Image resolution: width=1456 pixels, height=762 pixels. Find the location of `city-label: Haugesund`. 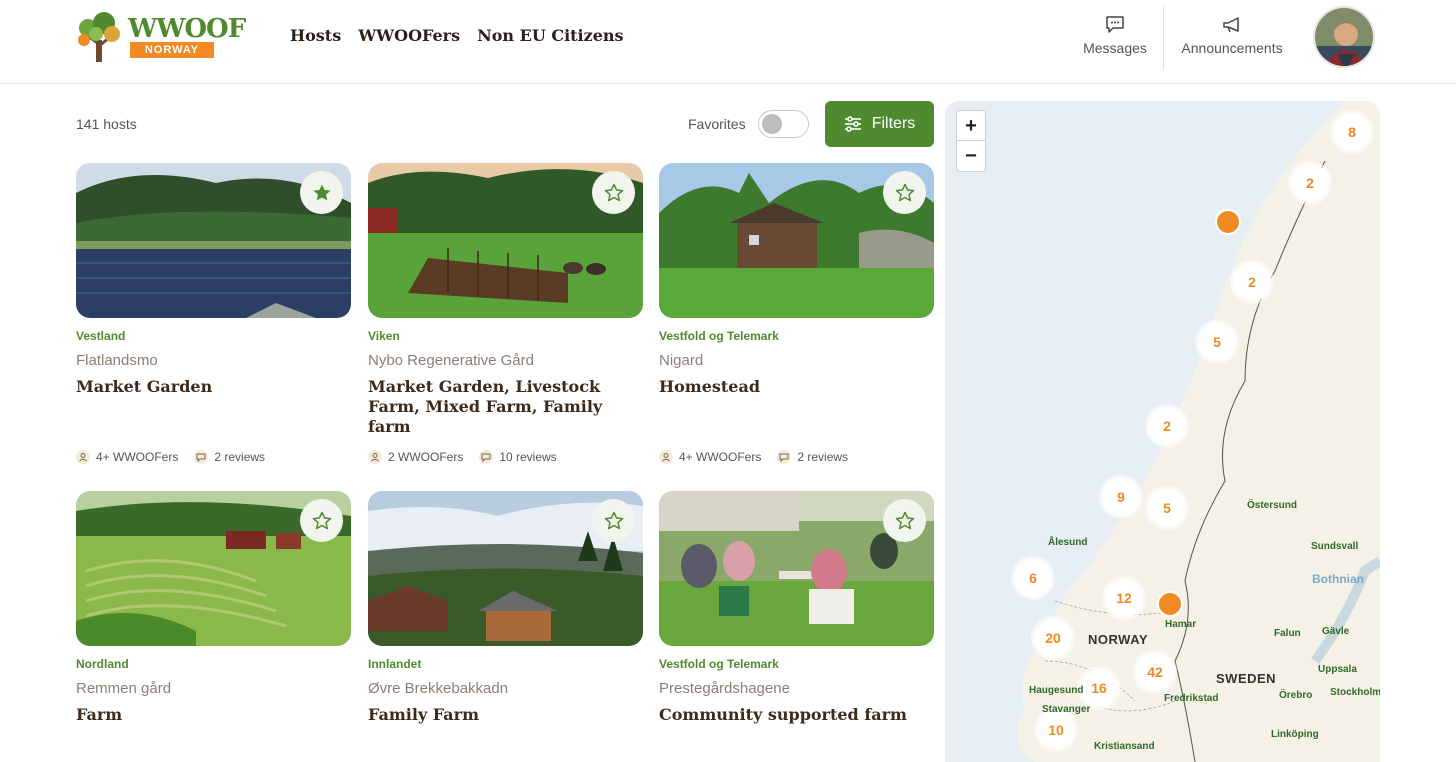

city-label: Haugesund is located at coordinates (1056, 690).